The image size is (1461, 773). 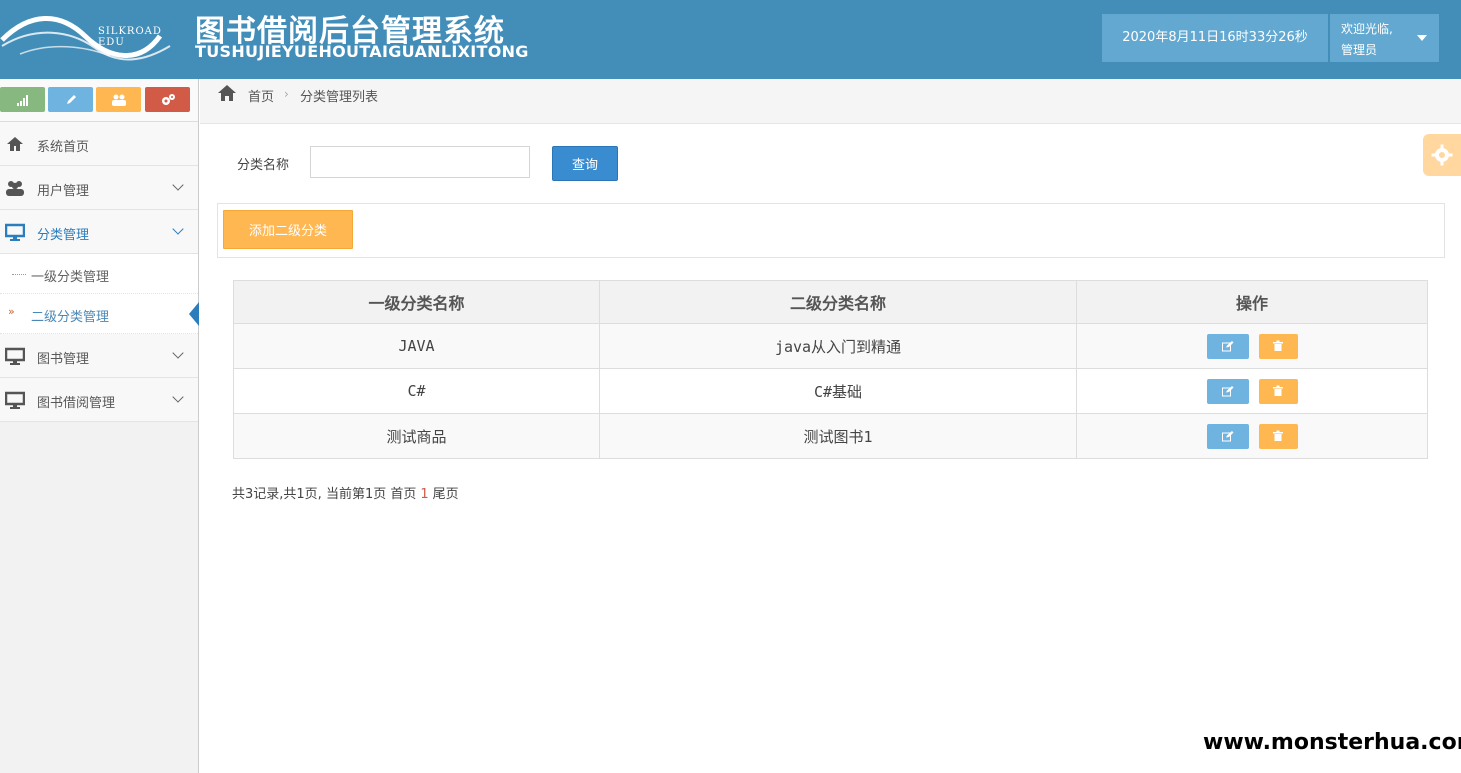 What do you see at coordinates (362, 51) in the screenshot?
I see `system-subtitle: TUSHUJIEYUEHOUTAIGUANLIXITONG` at bounding box center [362, 51].